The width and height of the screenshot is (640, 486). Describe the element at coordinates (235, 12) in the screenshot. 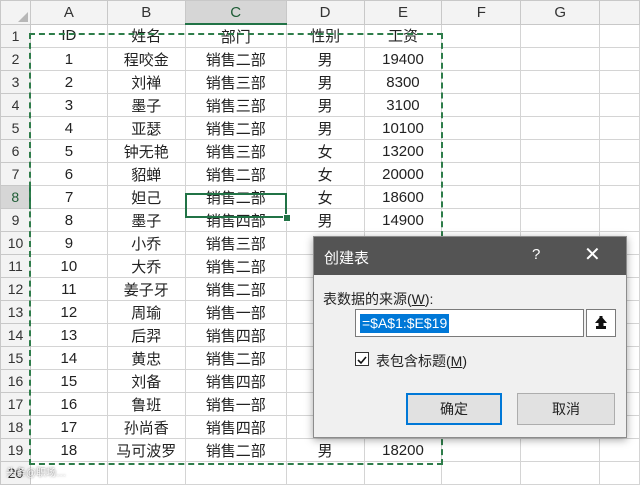

I see `column-header-c: C` at that location.